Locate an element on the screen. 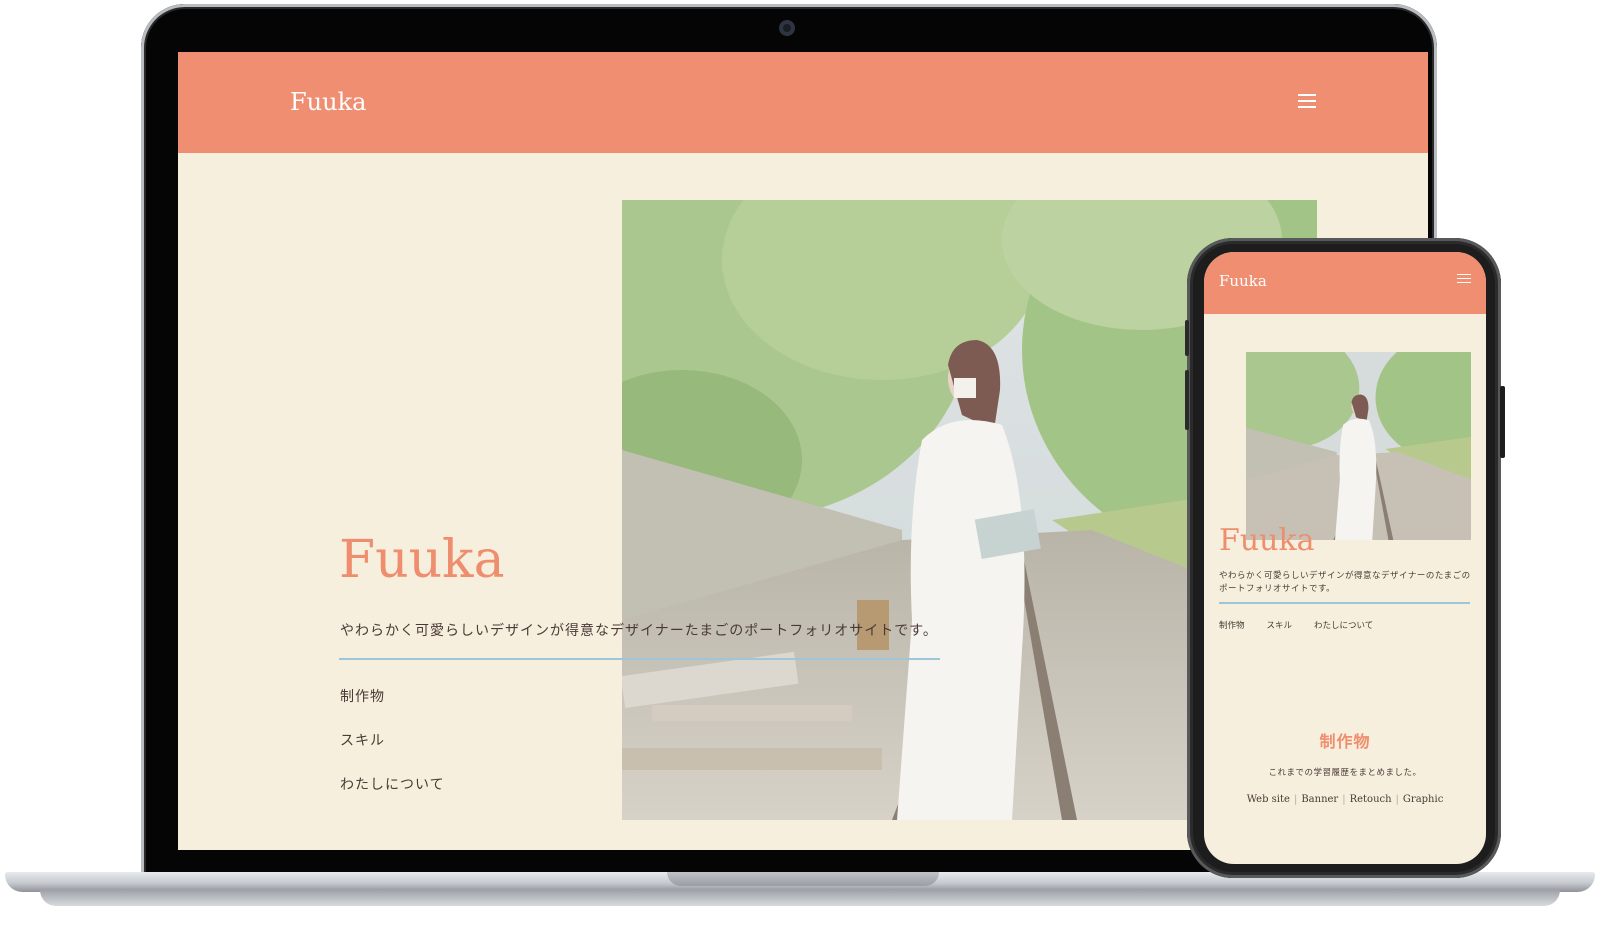 The width and height of the screenshot is (1600, 937). nav-item-skills: スキル is located at coordinates (392, 739).